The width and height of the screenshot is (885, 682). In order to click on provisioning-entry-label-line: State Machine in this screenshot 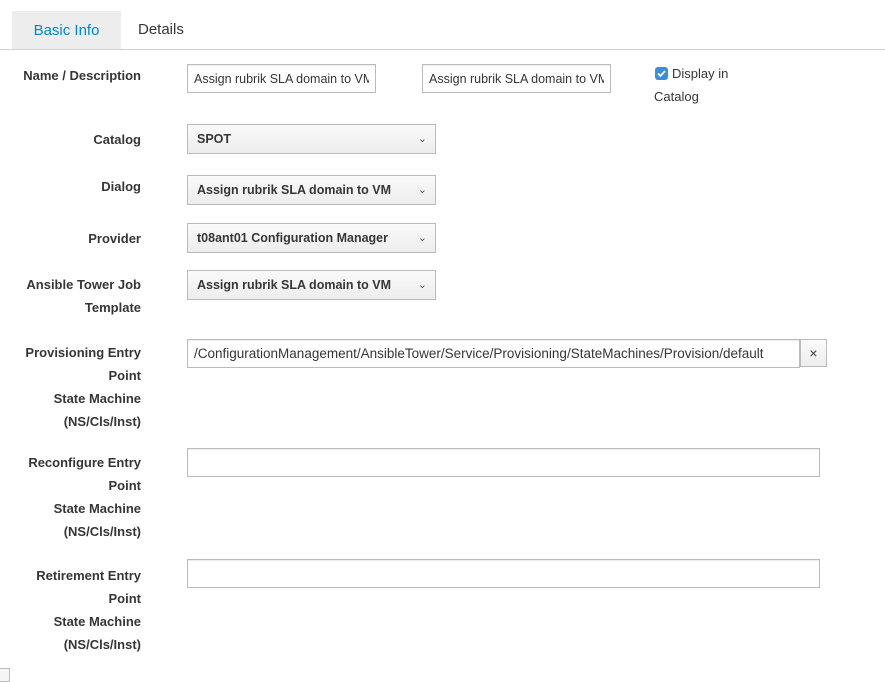, I will do `click(97, 398)`.